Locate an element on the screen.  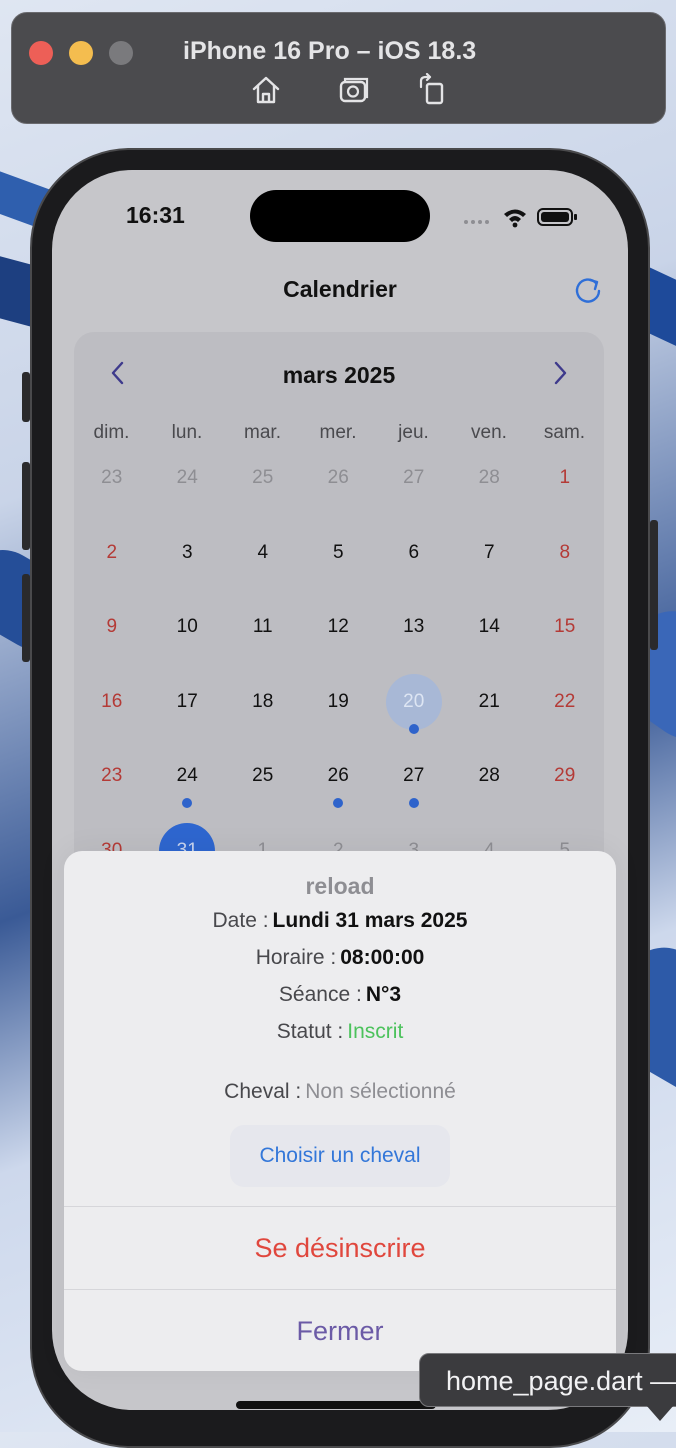
action-button is located at coordinates (26, 397).